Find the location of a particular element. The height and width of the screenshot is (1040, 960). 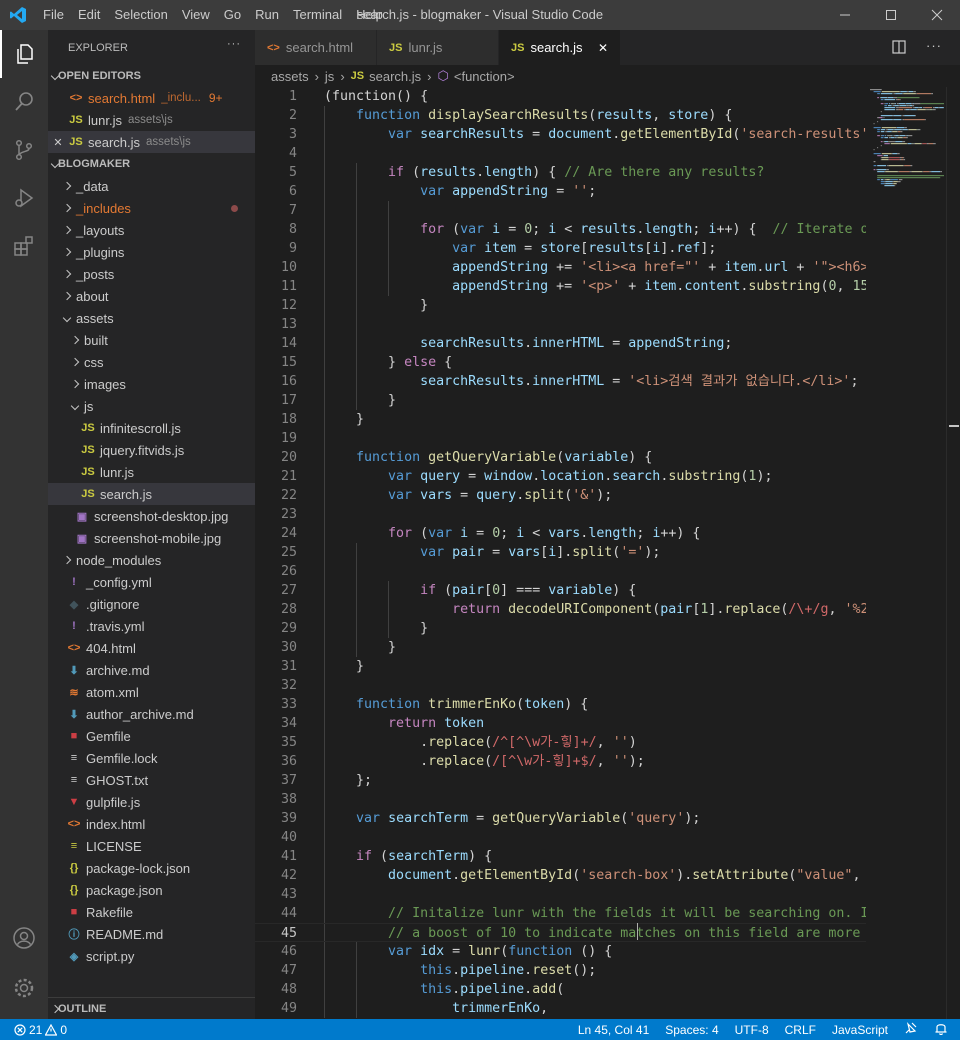

code-line: 13 is located at coordinates (560, 324).